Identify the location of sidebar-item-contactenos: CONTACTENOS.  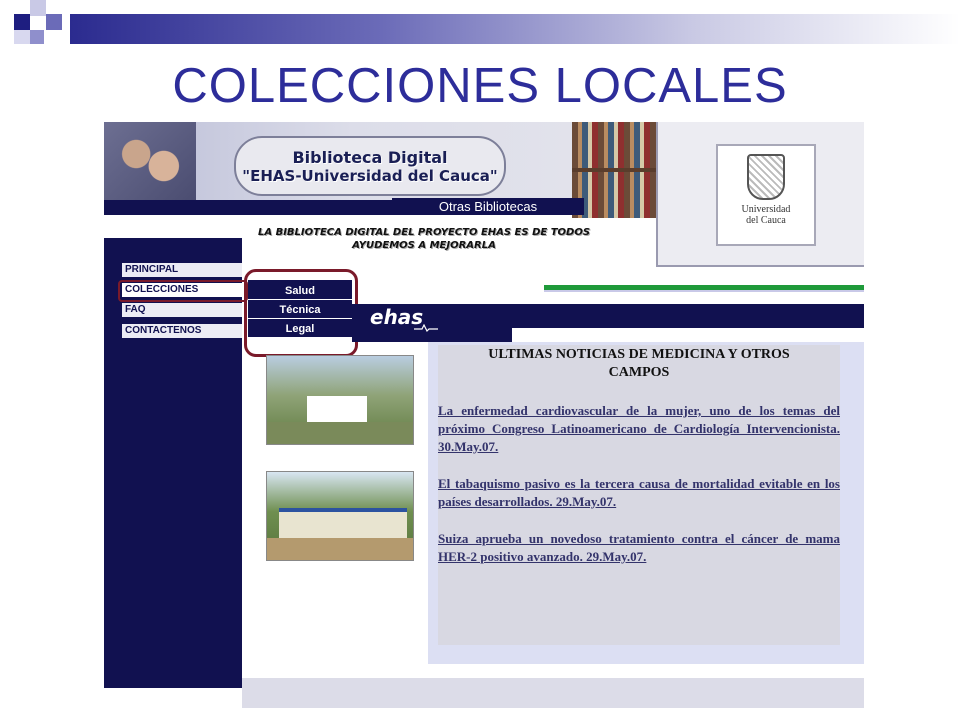
(182, 331).